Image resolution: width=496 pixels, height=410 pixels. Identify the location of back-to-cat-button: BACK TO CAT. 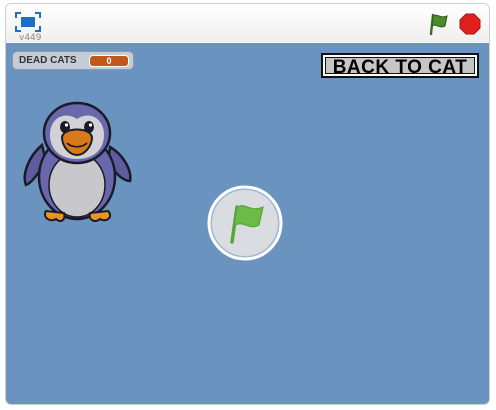
(400, 65).